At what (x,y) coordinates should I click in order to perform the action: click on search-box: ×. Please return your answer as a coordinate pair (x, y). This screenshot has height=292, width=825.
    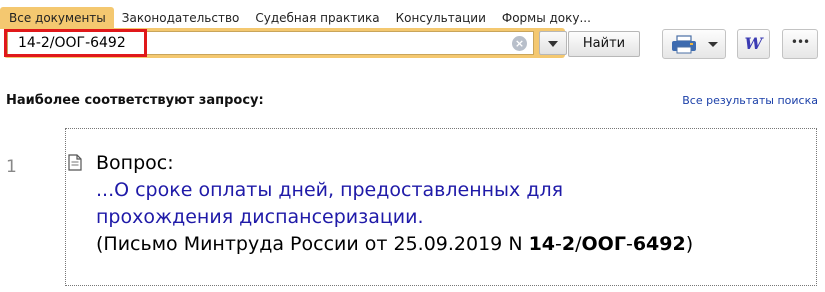
    Looking at the image, I should click on (285, 43).